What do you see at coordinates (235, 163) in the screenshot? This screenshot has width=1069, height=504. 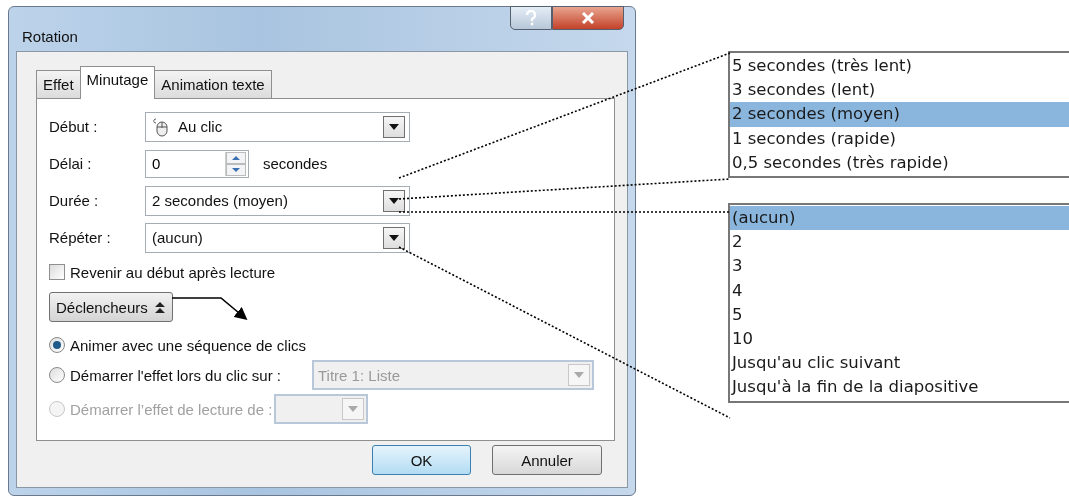 I see `spin-arrows-icon` at bounding box center [235, 163].